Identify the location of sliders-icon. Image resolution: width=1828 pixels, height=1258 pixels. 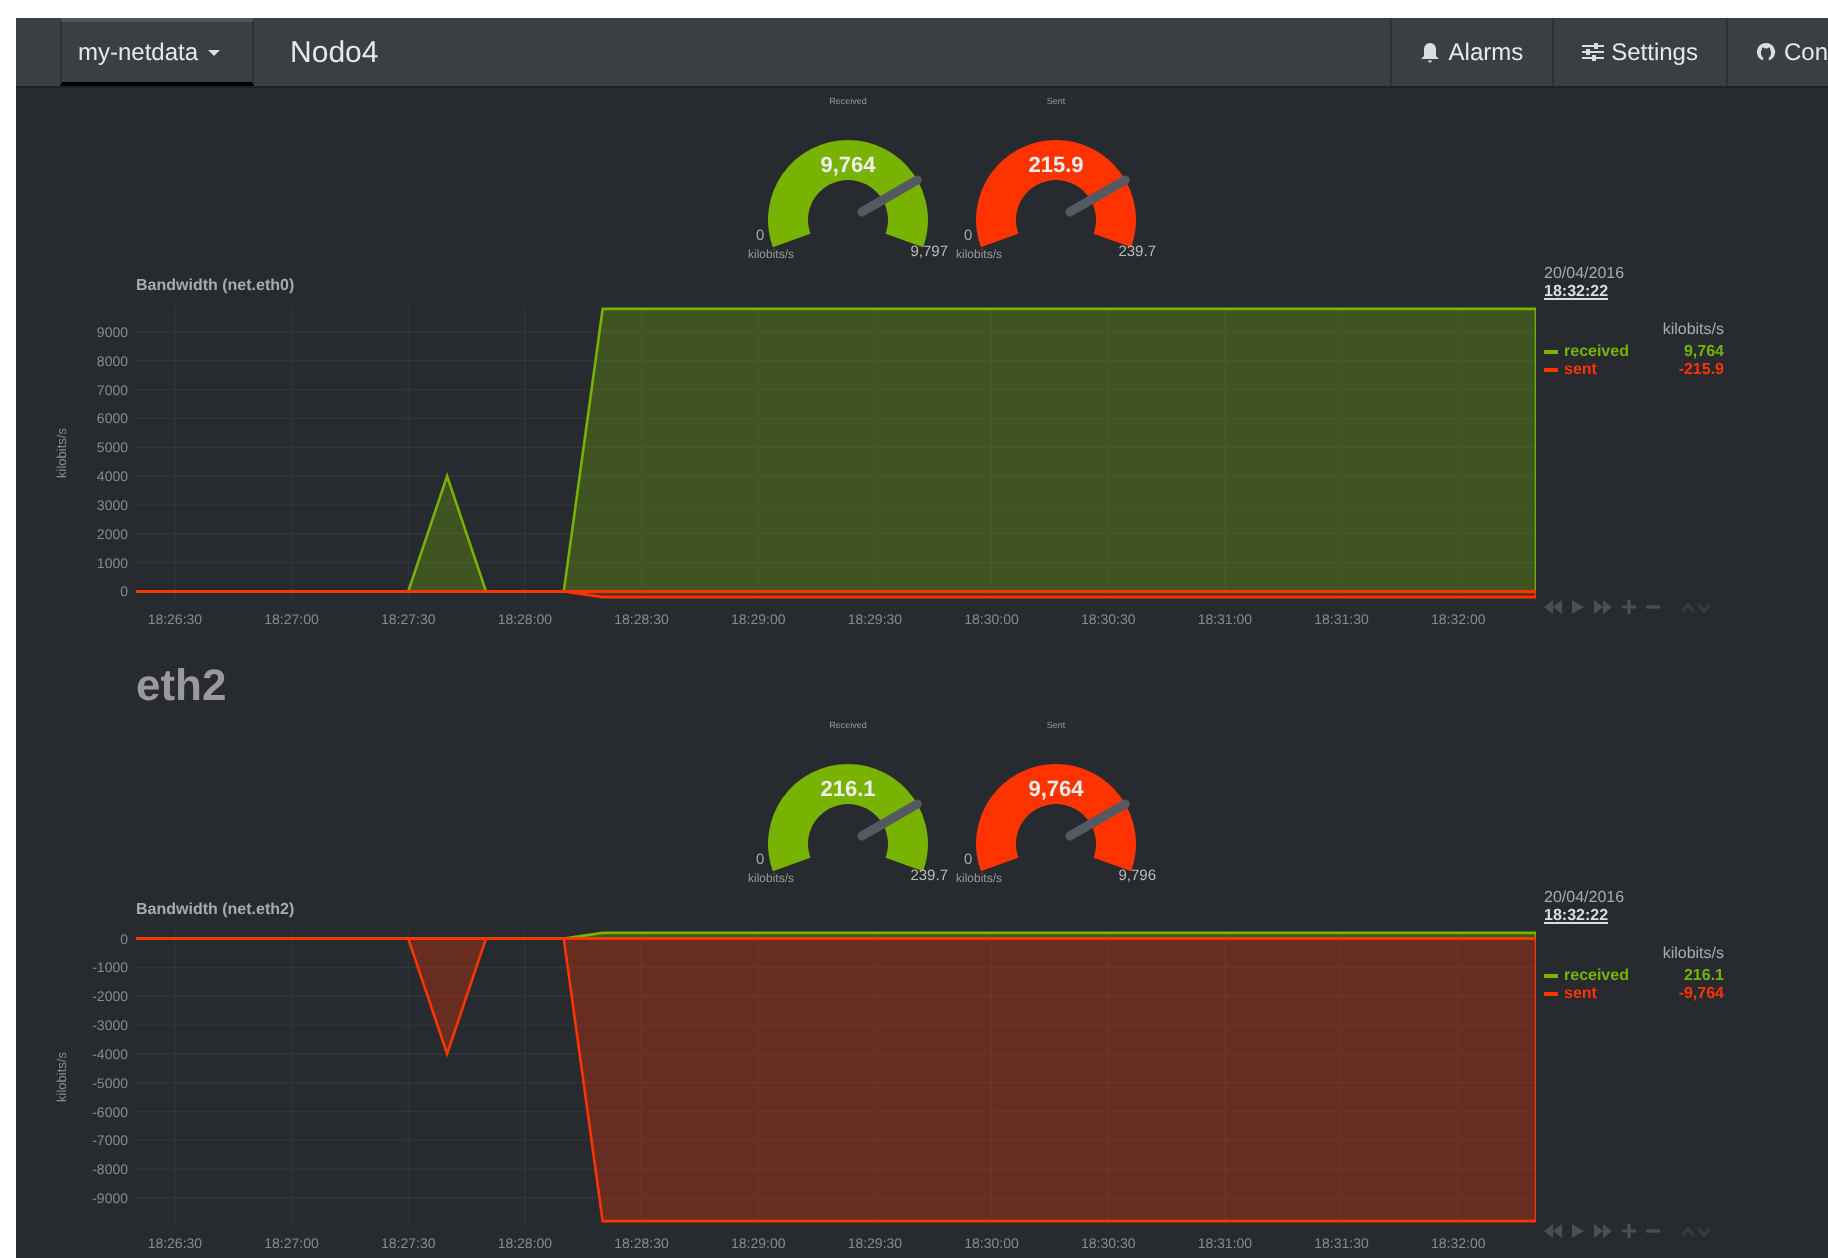
(1592, 52).